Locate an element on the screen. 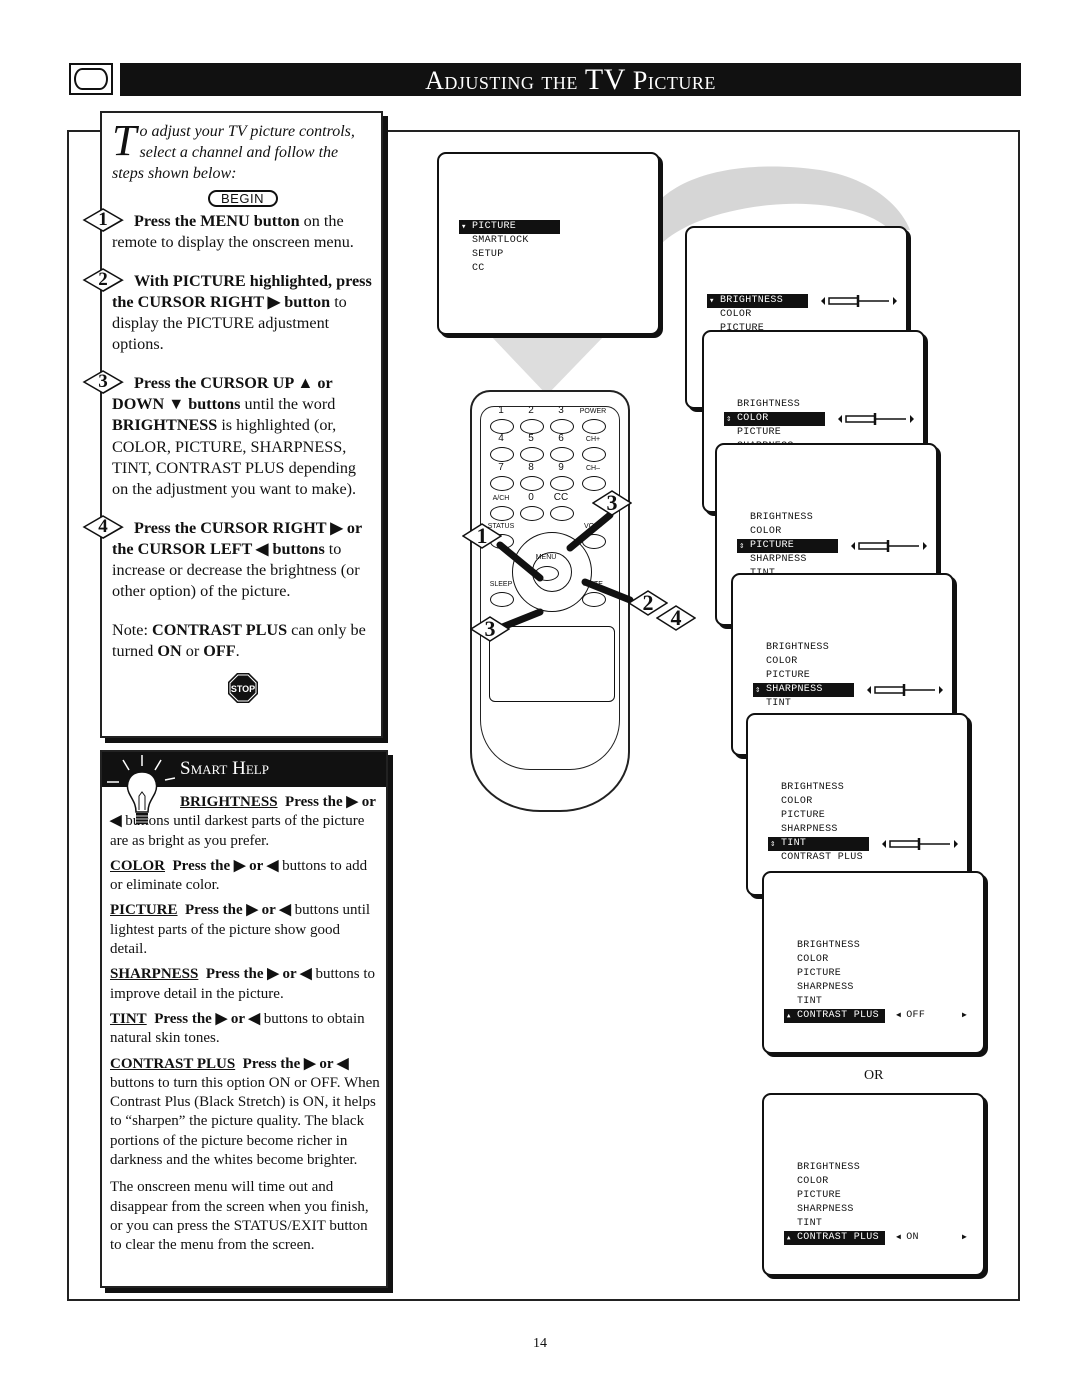 This screenshot has height=1397, width=1080. step-number-diamond: 2 is located at coordinates (103, 279).